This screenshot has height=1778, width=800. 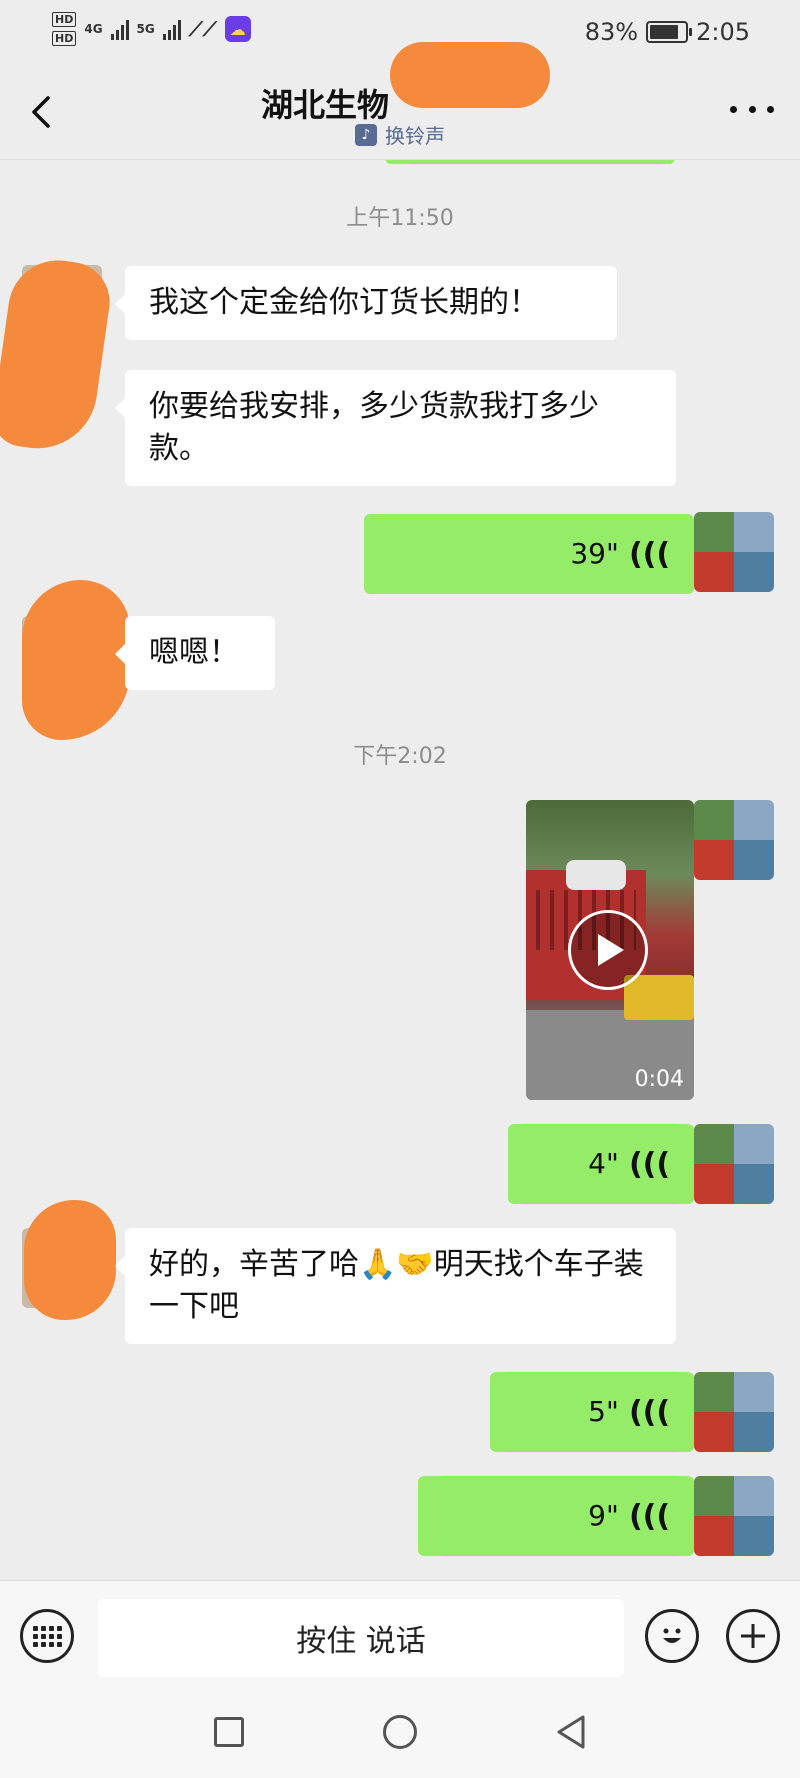 I want to click on voice-duration: 39", so click(x=594, y=553).